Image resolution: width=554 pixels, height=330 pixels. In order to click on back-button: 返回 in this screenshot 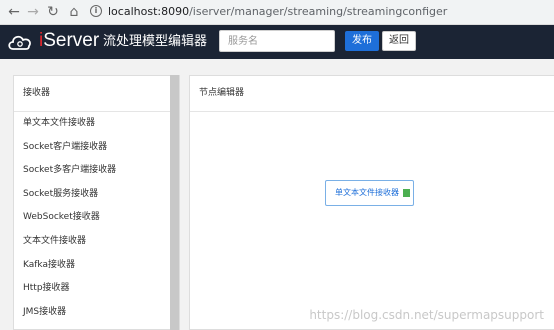, I will do `click(399, 41)`.